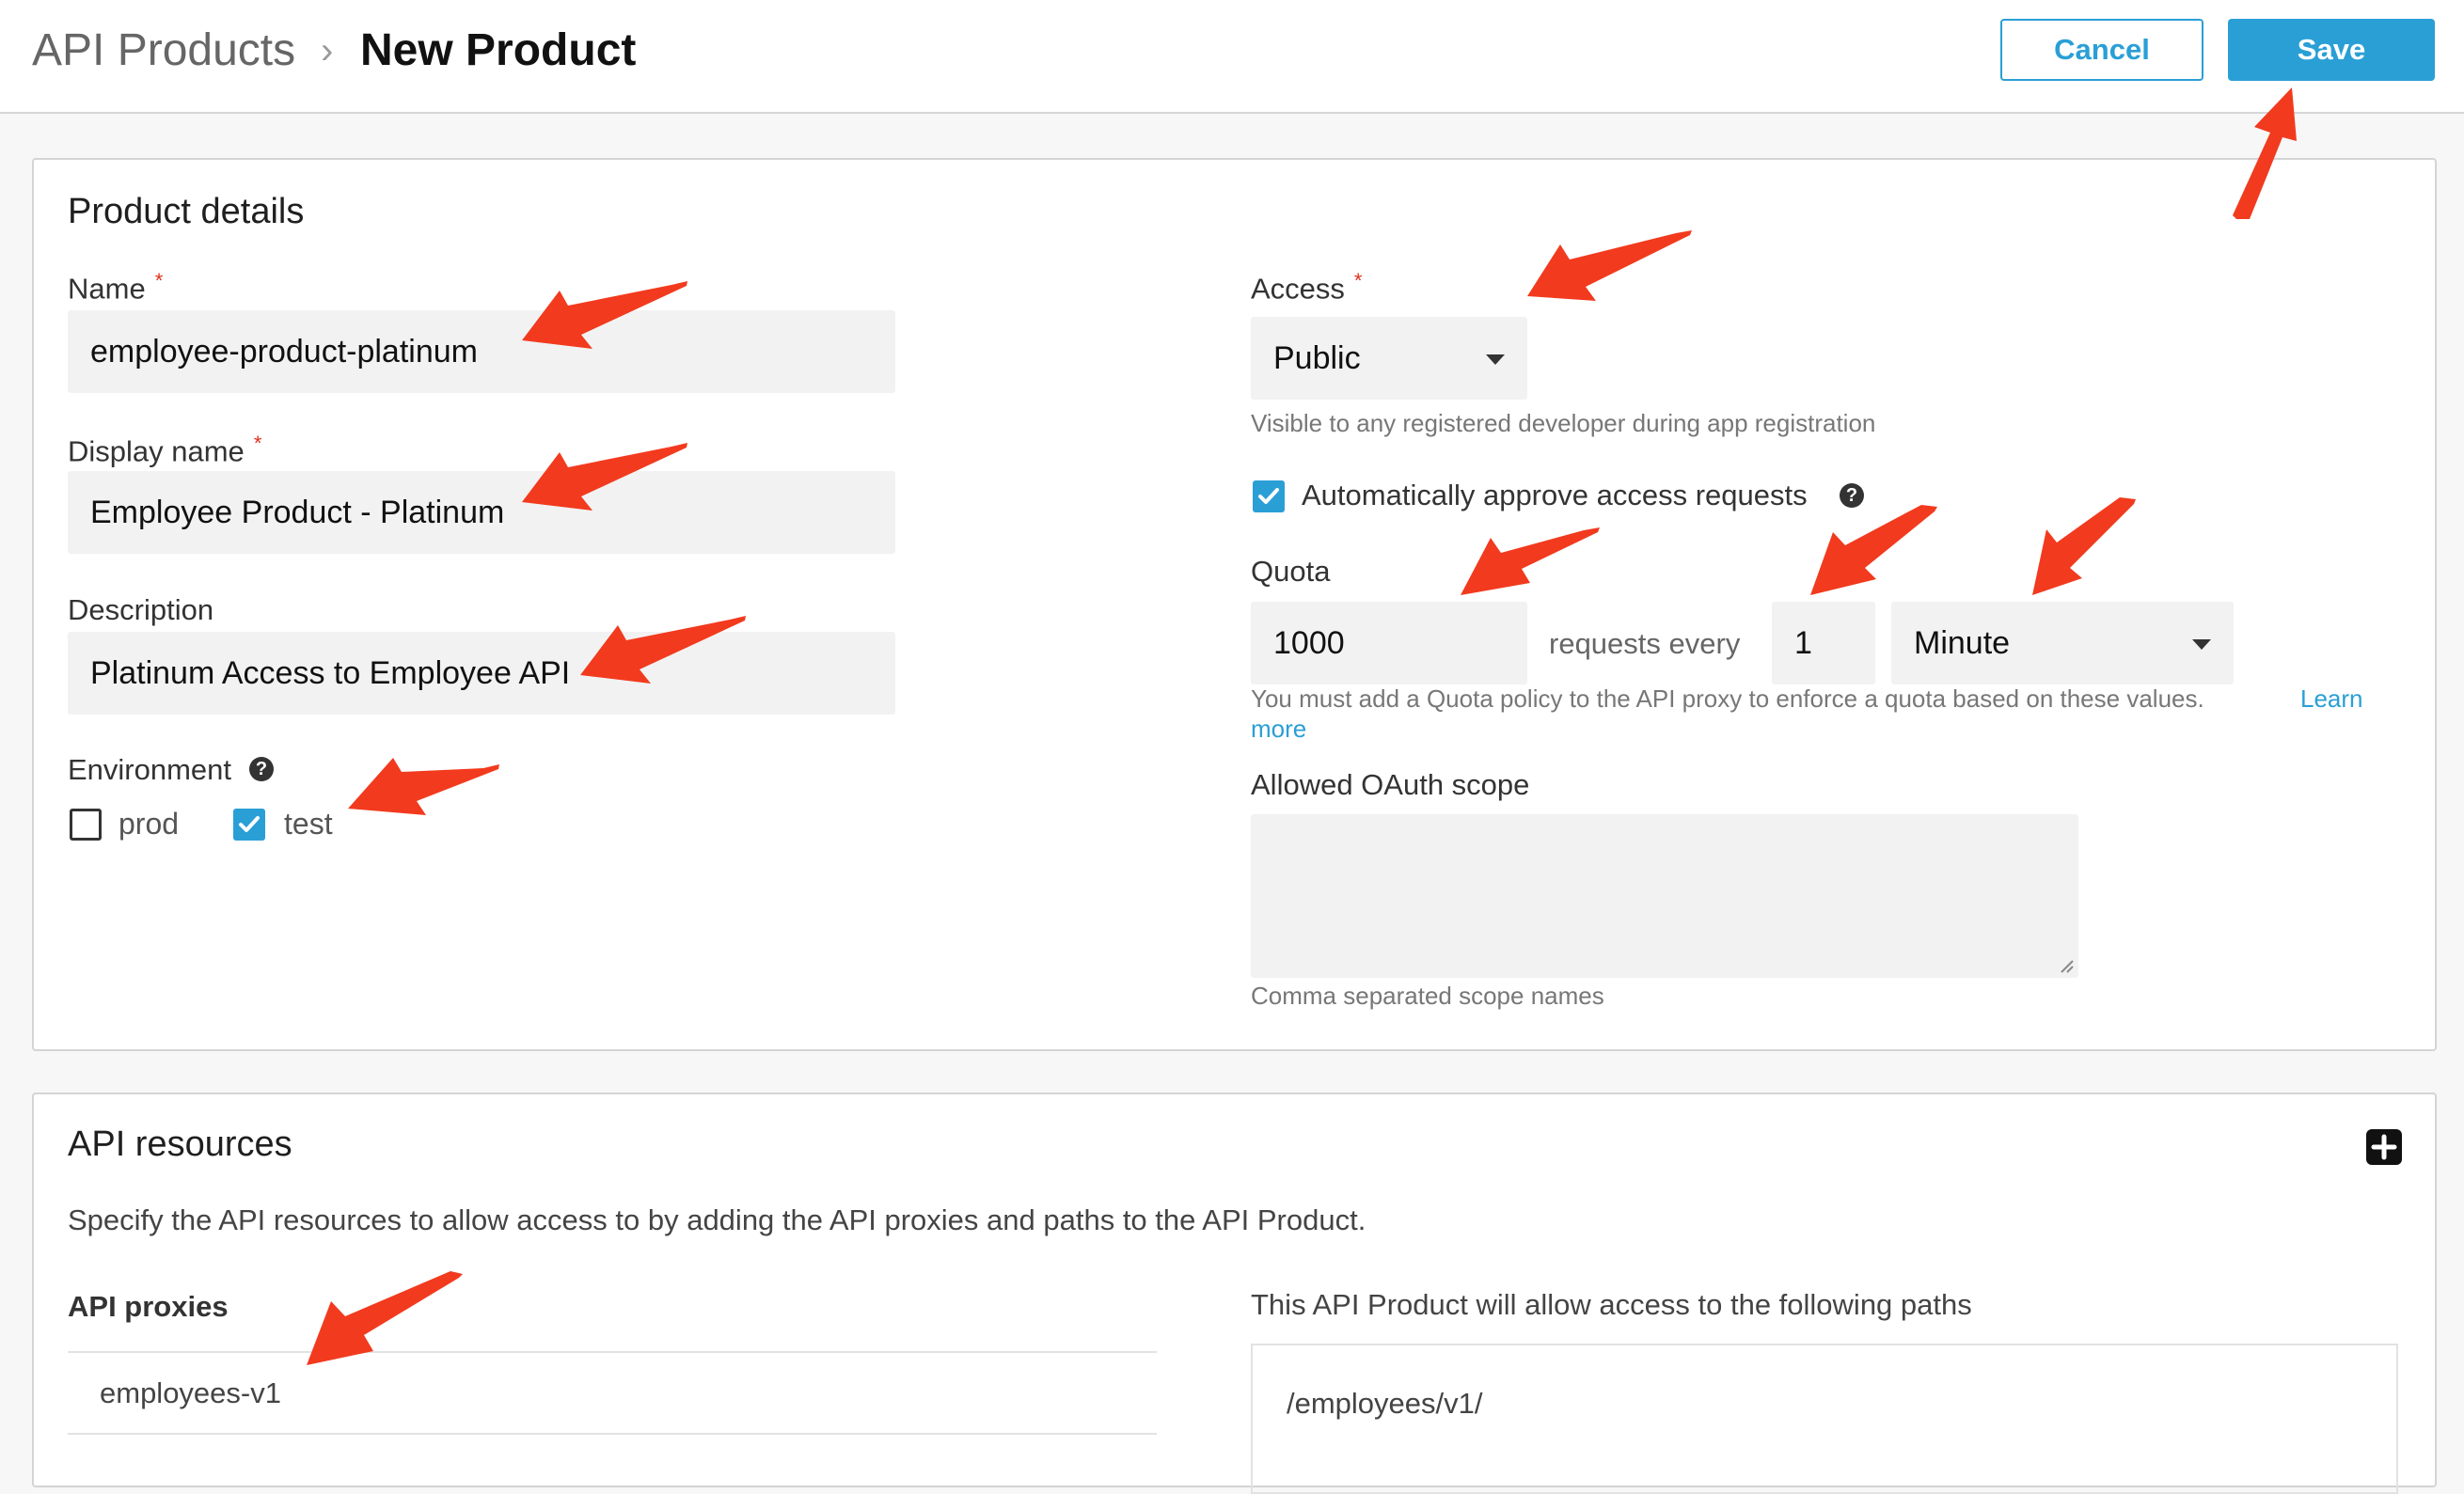 The width and height of the screenshot is (2464, 1494). What do you see at coordinates (180, 1144) in the screenshot?
I see `api-resources-title: API resources` at bounding box center [180, 1144].